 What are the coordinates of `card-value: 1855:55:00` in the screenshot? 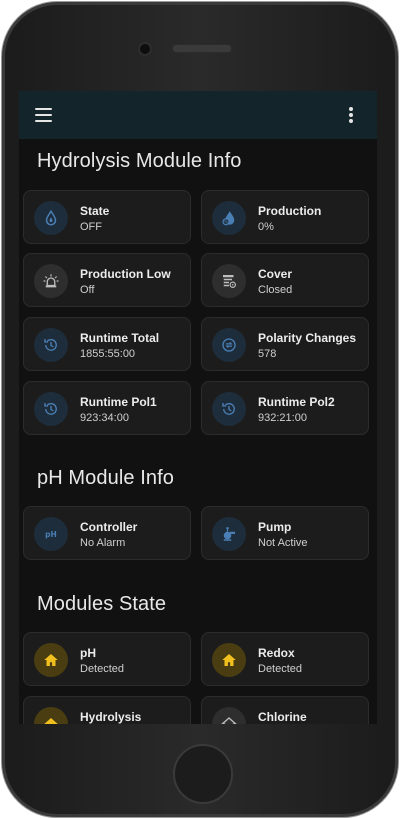 It's located at (108, 354).